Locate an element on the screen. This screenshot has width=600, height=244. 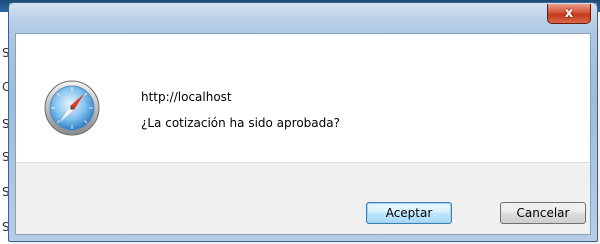
close-icon: x is located at coordinates (569, 13).